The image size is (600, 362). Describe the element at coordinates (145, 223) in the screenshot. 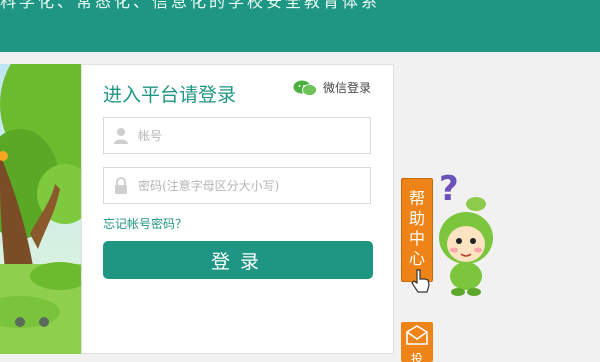

I see `forgot-password-link: 忘记帐号密码？` at that location.